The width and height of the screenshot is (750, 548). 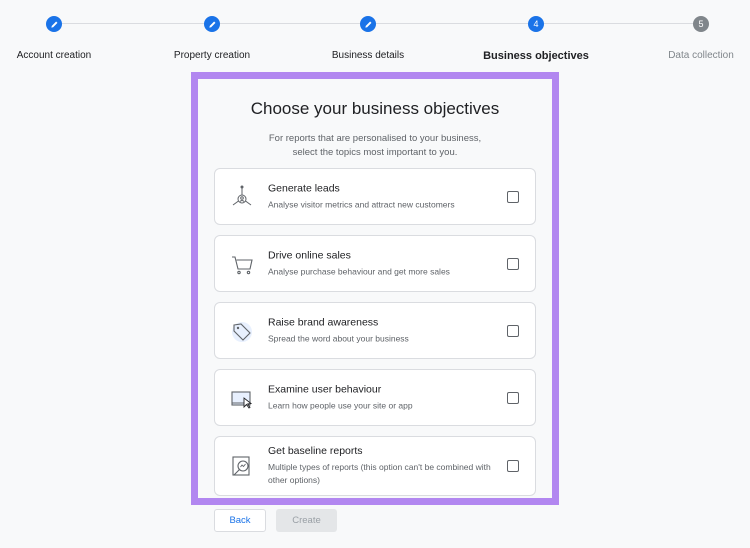 I want to click on tag-icon, so click(x=242, y=331).